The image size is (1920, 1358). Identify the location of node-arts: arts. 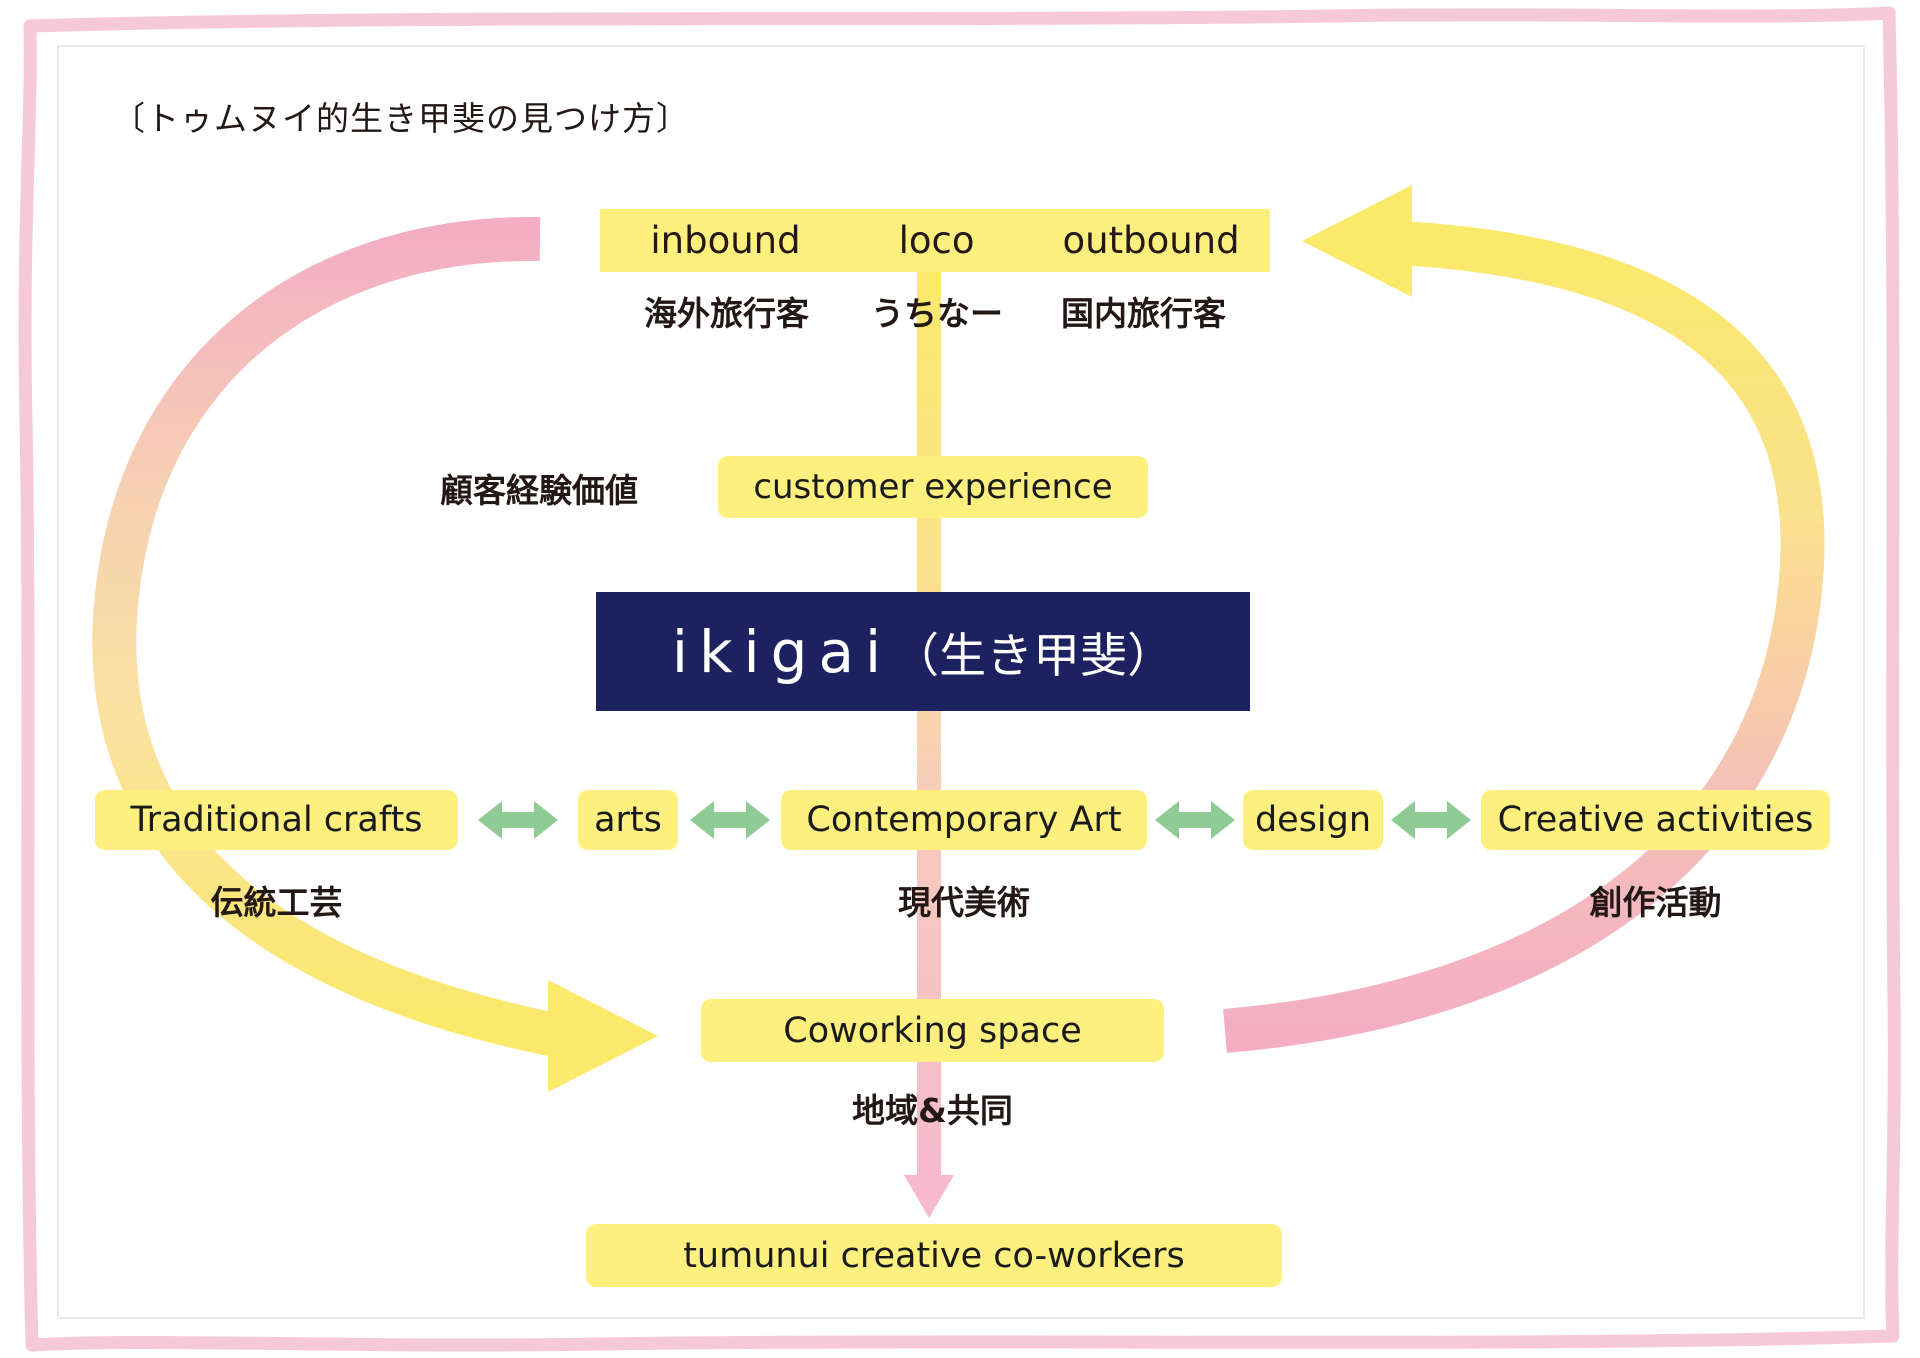
(628, 820).